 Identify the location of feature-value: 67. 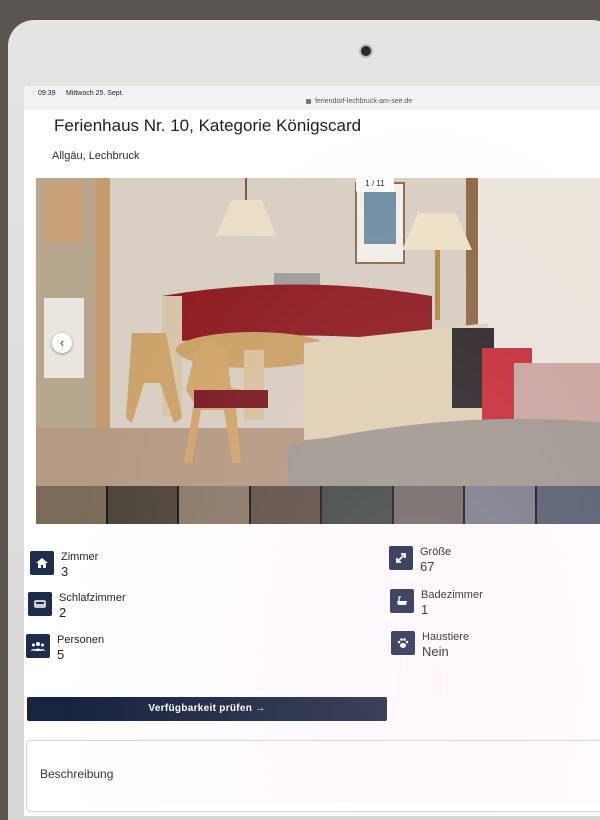
(435, 567).